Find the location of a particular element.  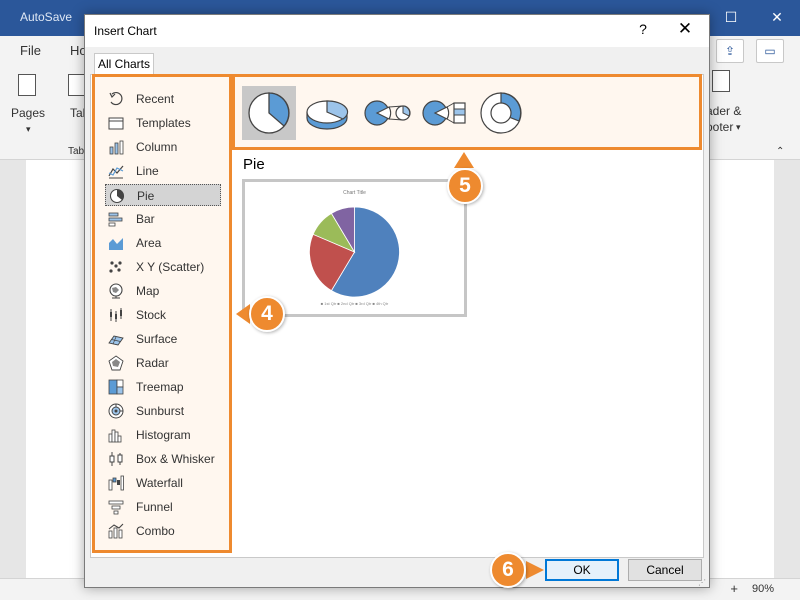

chart-category-label: Funnel is located at coordinates (154, 507).